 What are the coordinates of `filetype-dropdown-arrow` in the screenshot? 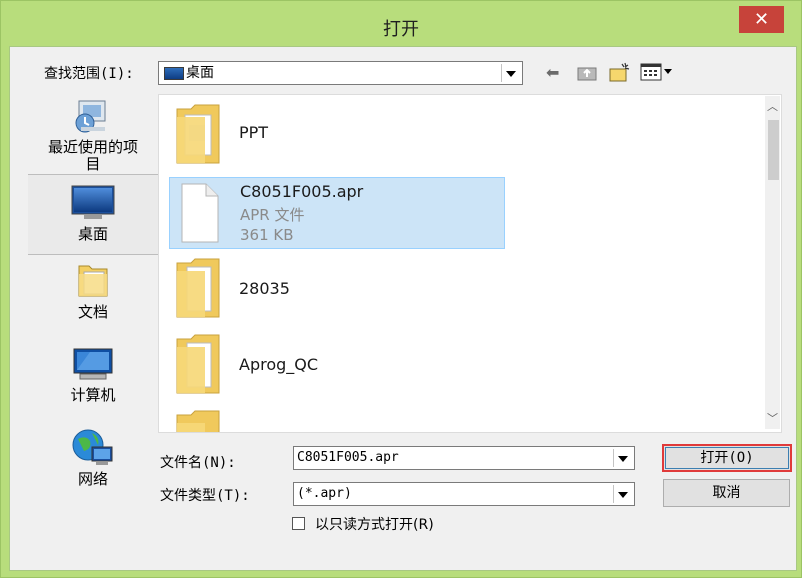 It's located at (622, 494).